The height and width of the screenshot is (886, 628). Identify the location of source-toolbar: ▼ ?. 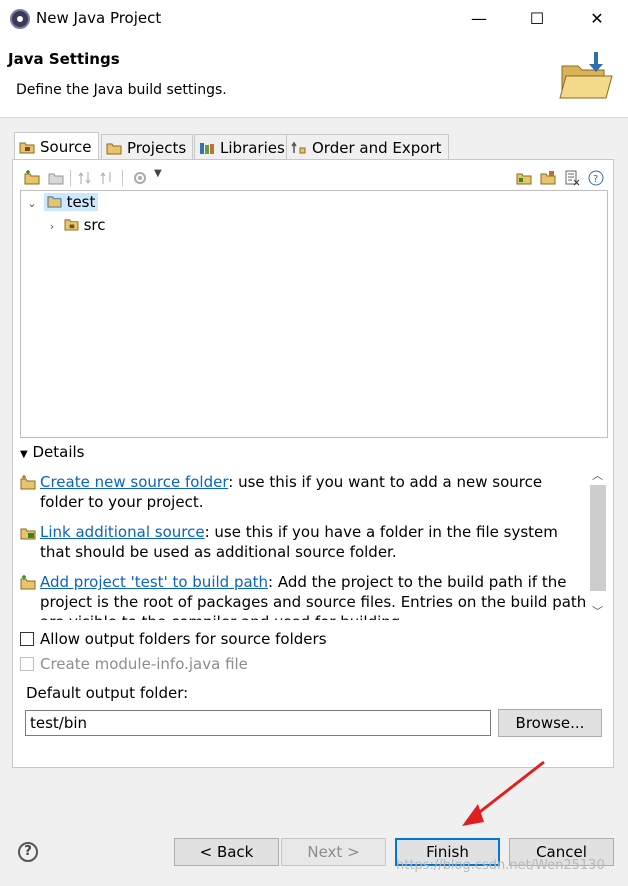
(308, 179).